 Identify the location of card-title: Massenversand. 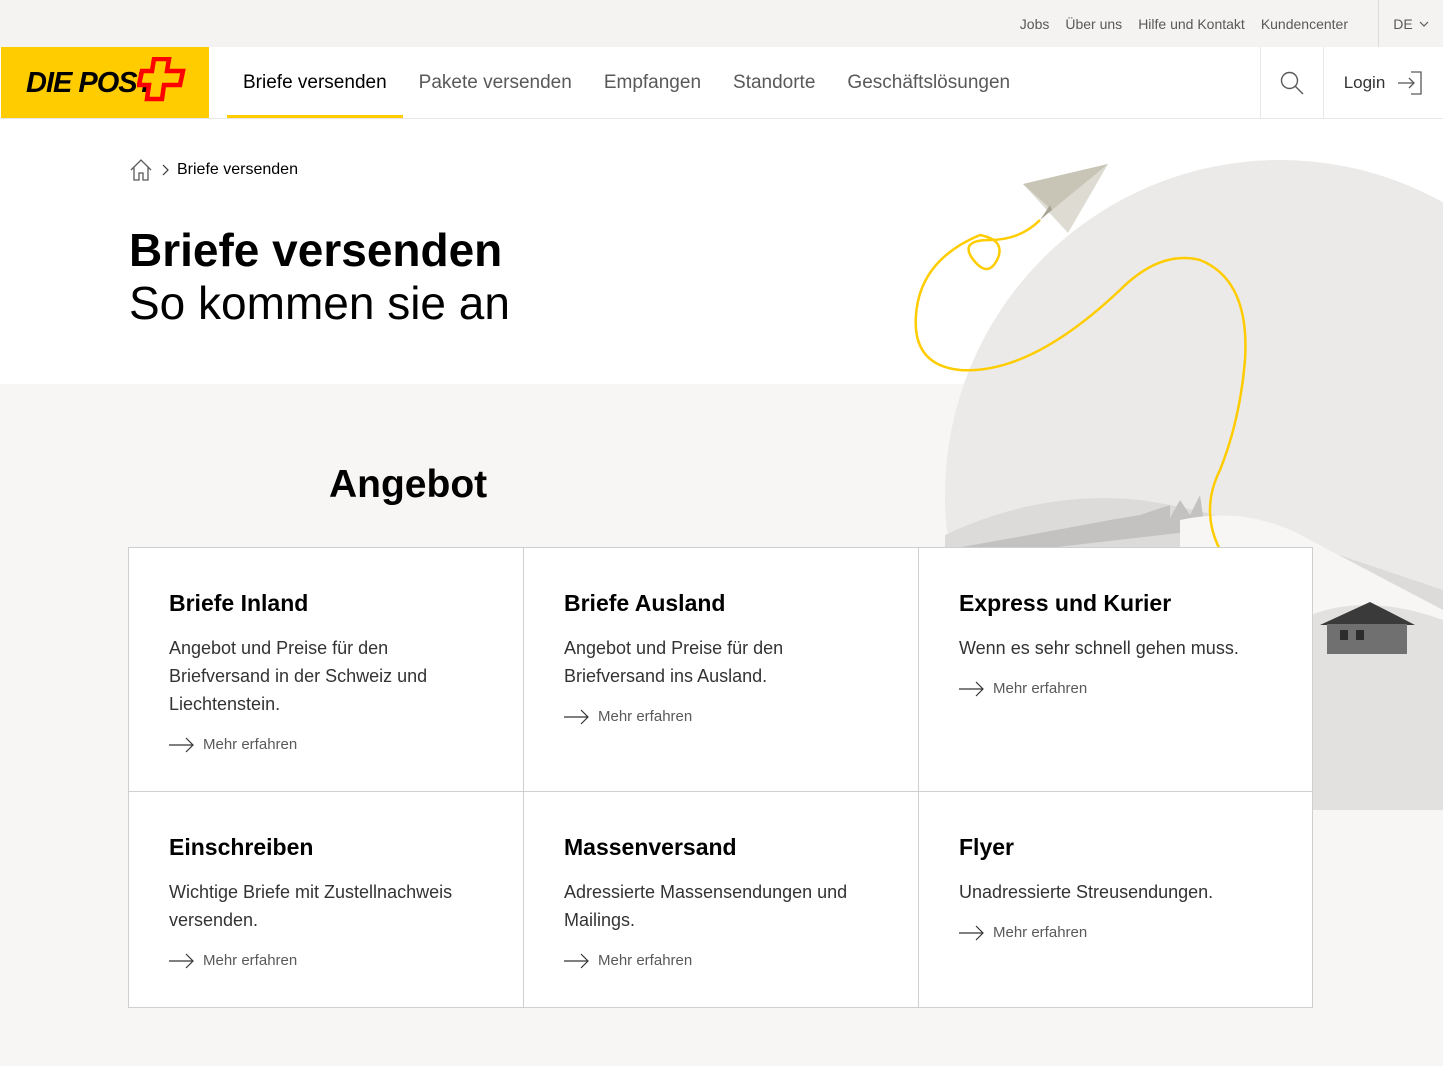
(650, 847).